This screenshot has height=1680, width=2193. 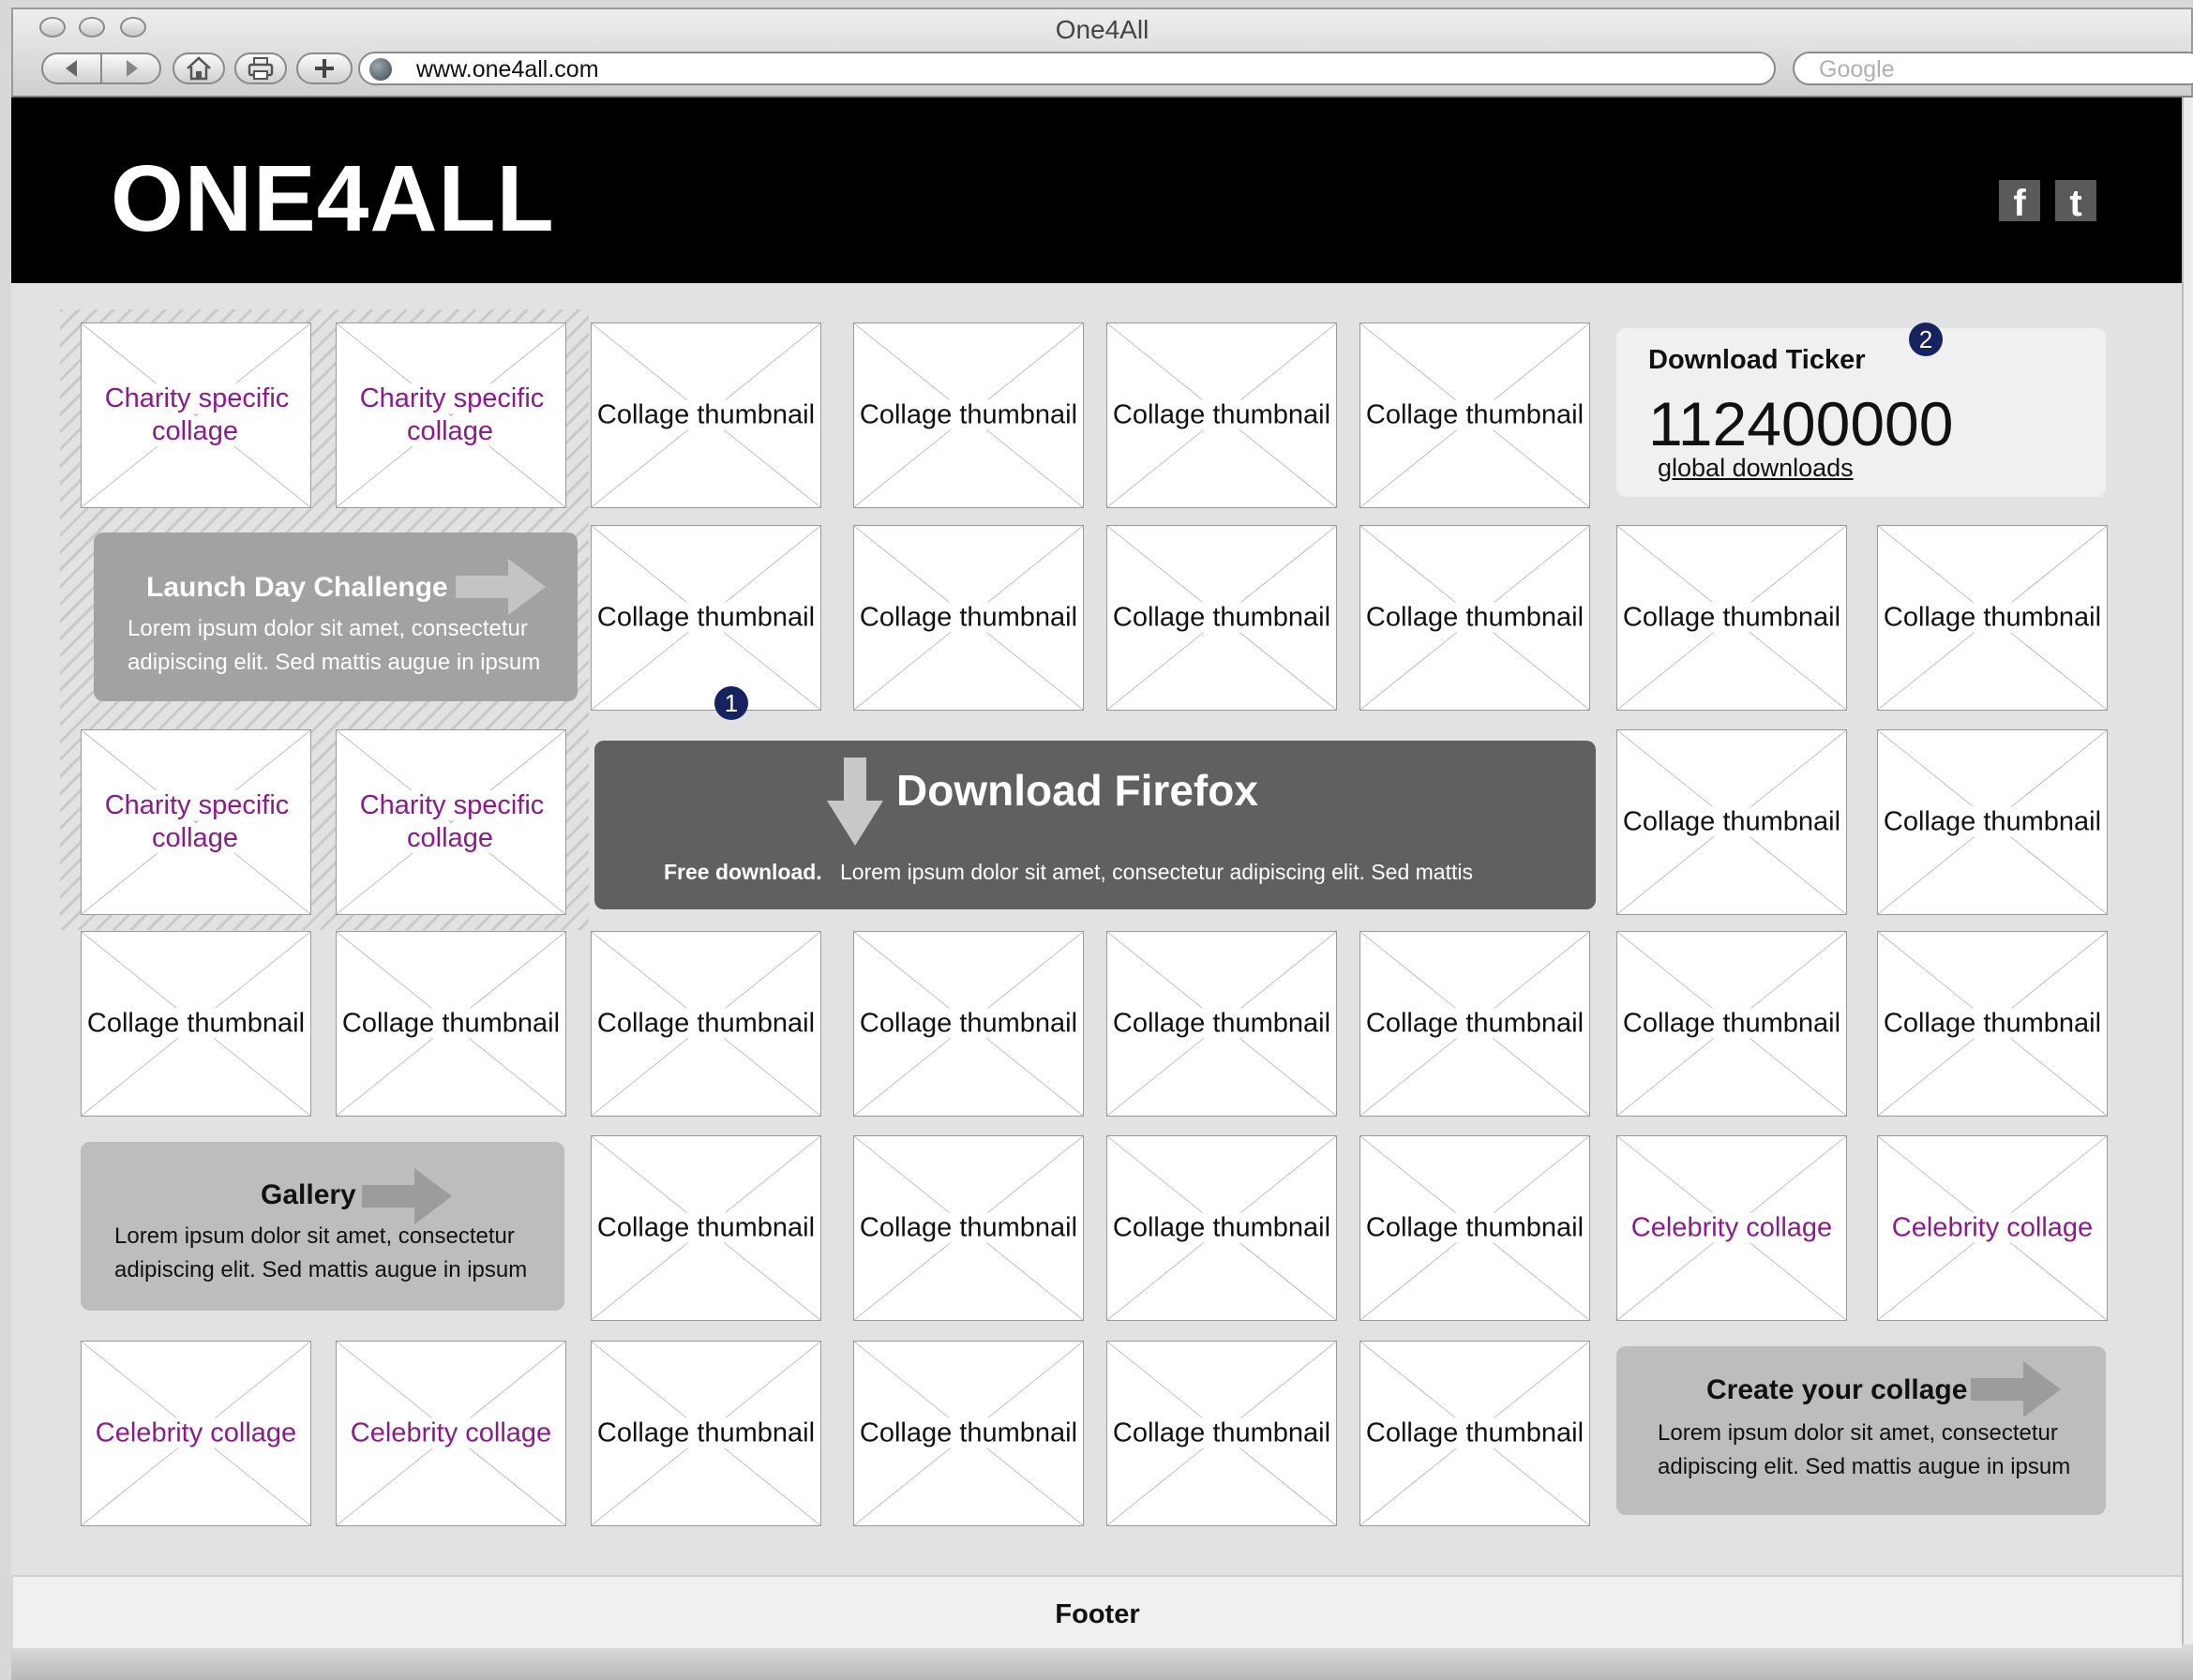 I want to click on search-input: Google, so click(x=1993, y=68).